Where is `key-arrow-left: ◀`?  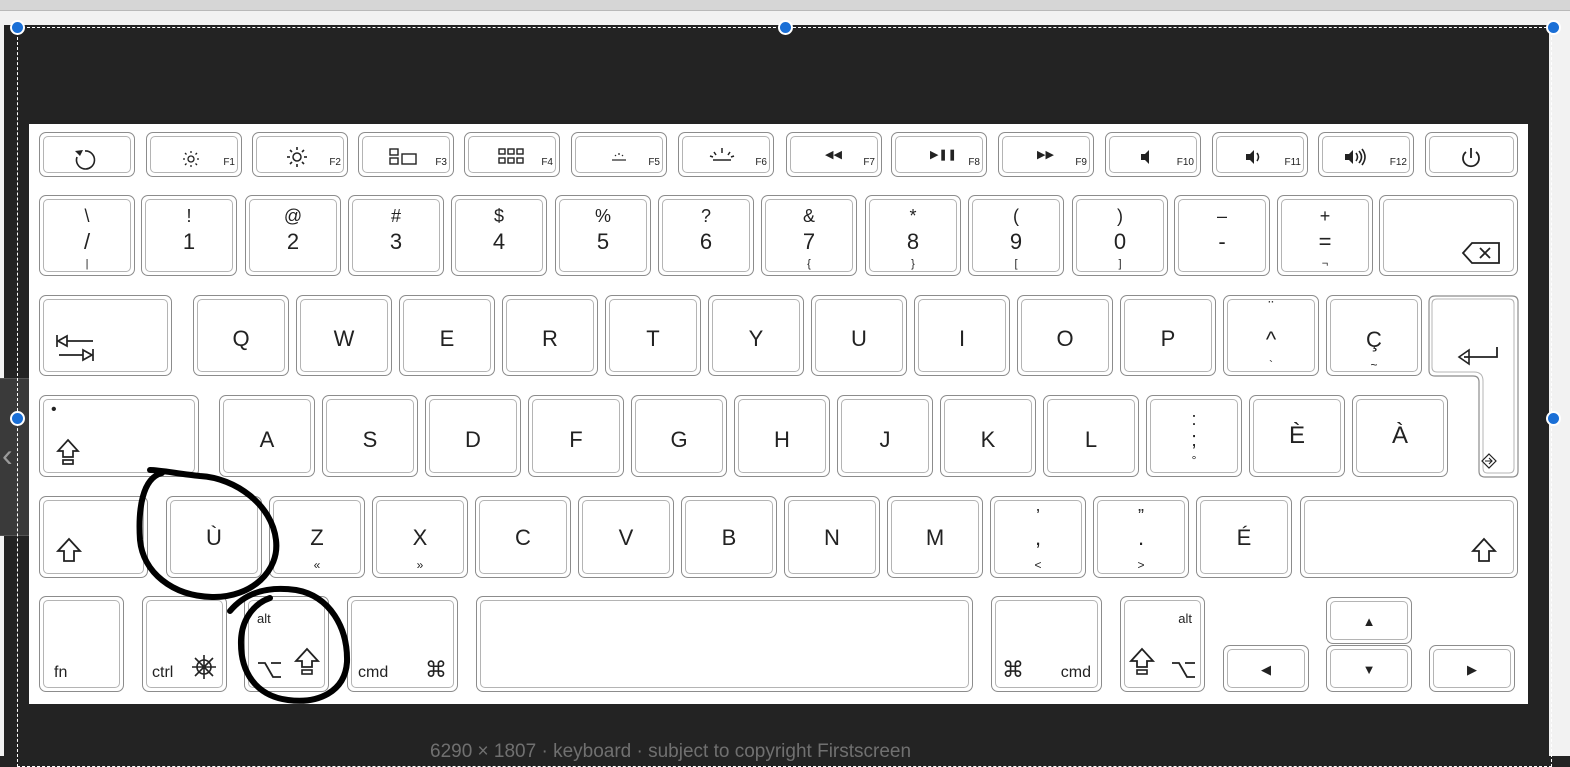
key-arrow-left: ◀ is located at coordinates (1266, 668).